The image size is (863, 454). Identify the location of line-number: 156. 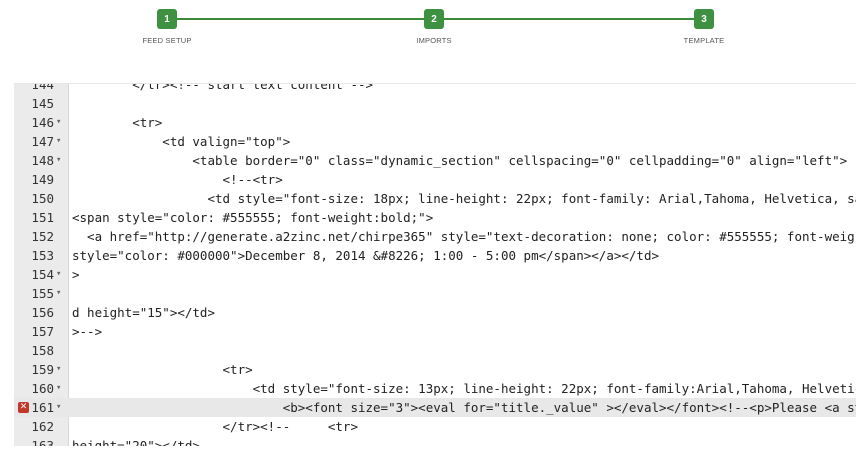
(42, 312).